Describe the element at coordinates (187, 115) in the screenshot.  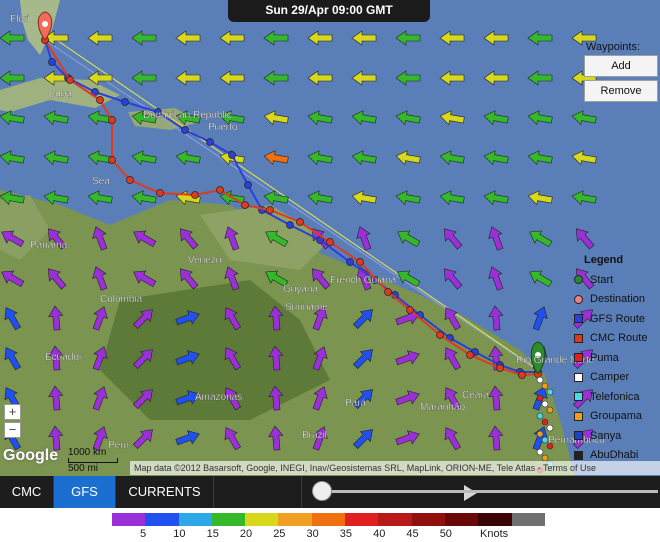
I see `place-label: Dominican Republic` at that location.